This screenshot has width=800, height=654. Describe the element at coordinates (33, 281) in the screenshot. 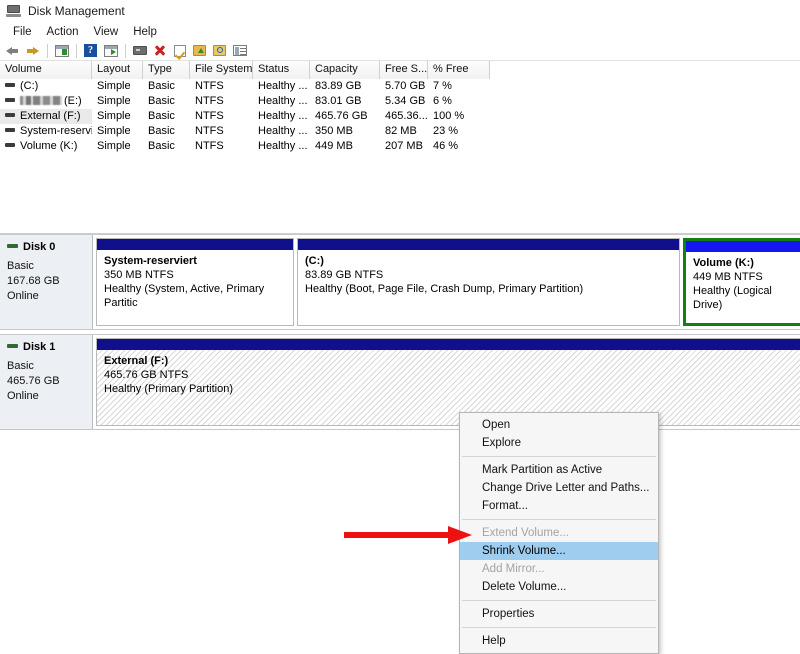

I see `disk-size: 167.68 GB` at that location.